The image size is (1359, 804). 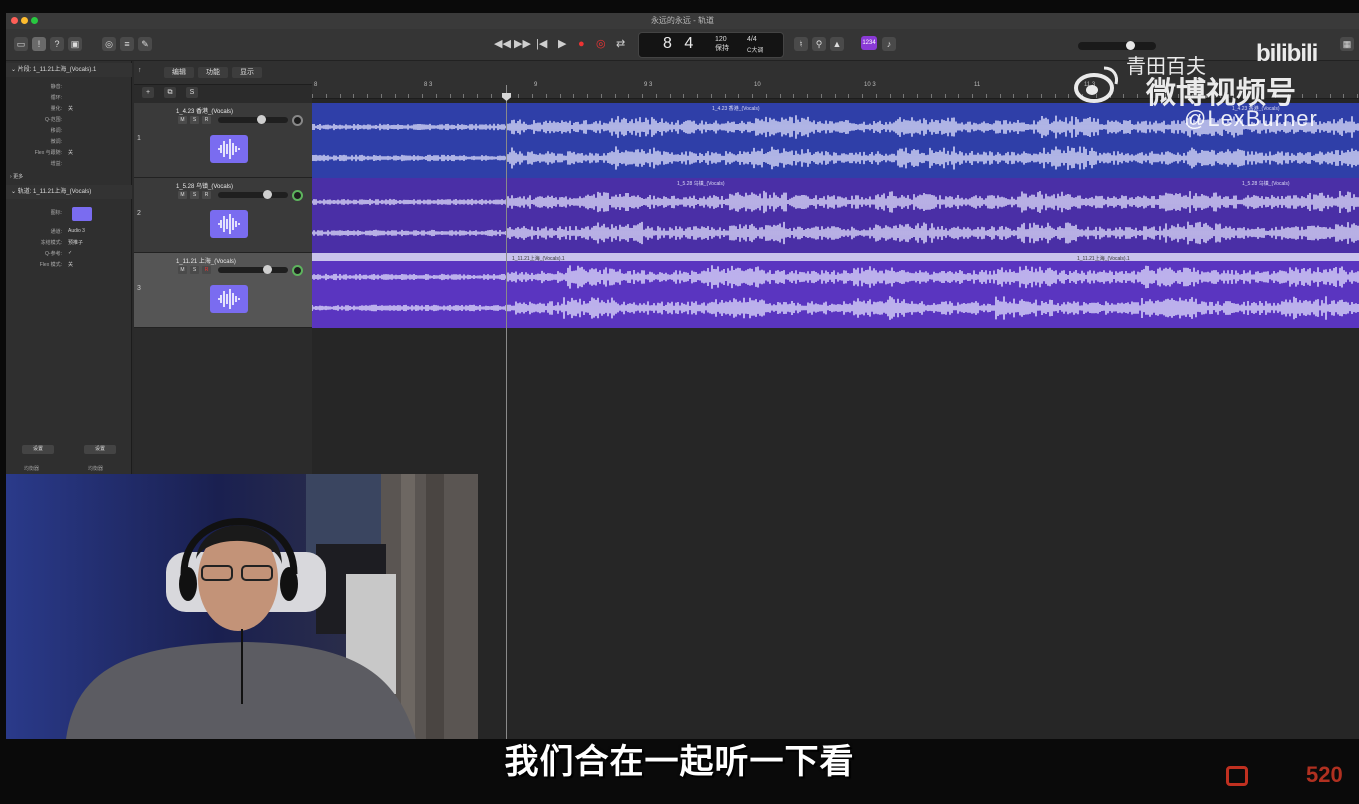 What do you see at coordinates (39, 44) in the screenshot?
I see `quick-help-icon: !` at bounding box center [39, 44].